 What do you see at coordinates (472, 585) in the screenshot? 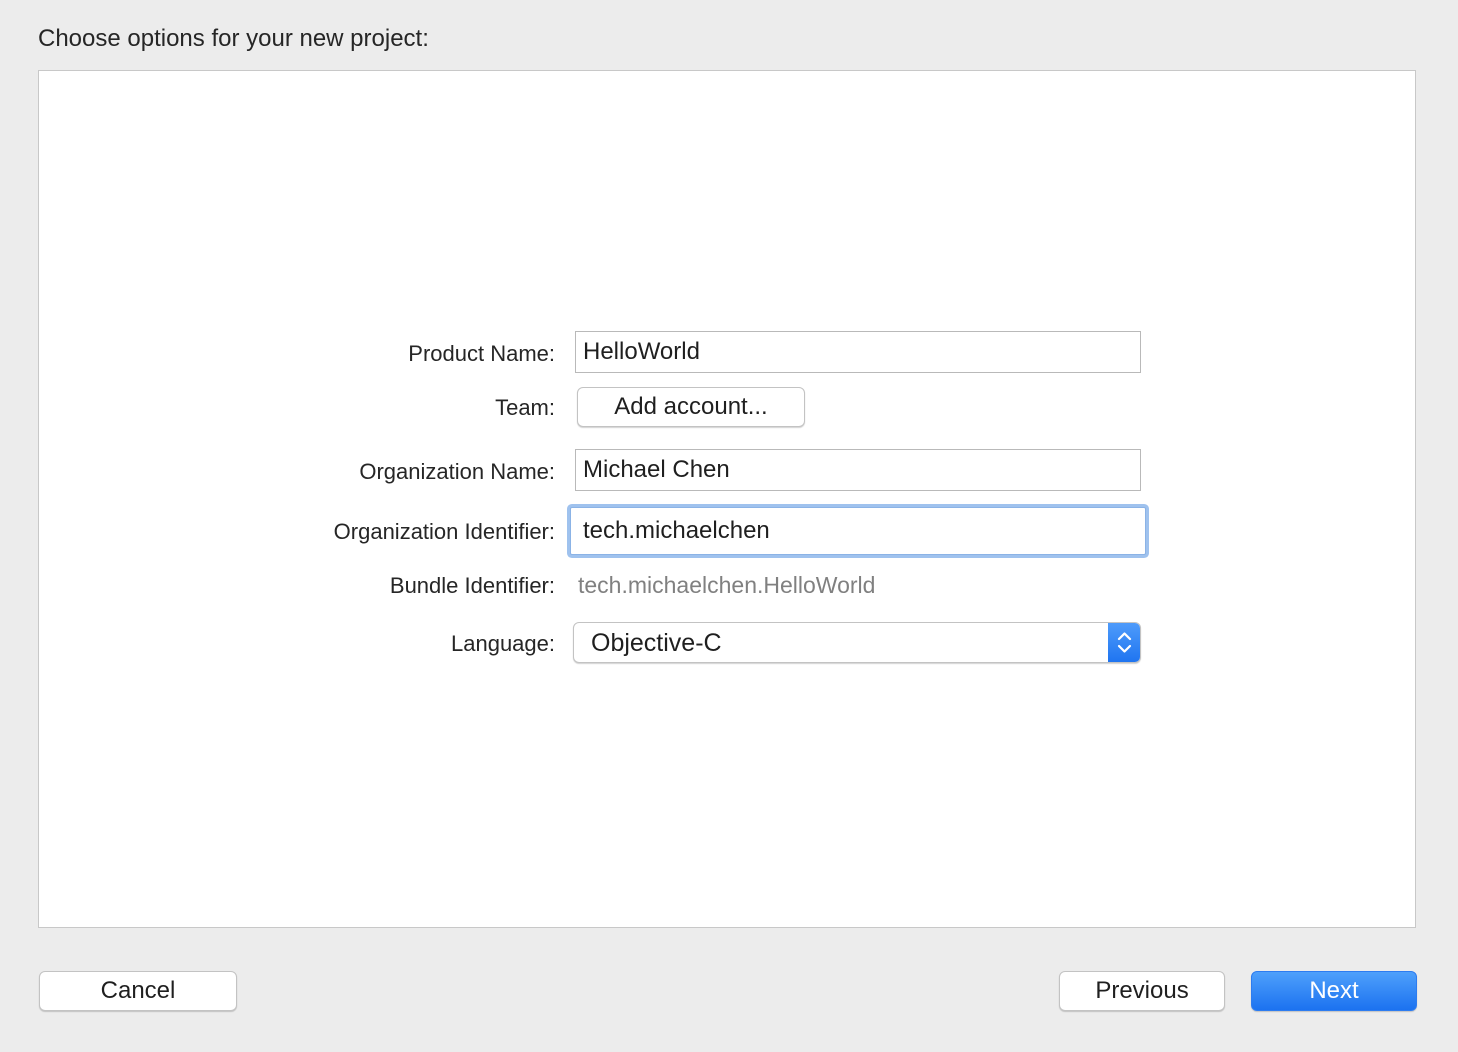
I see `bundle-identifier-label: Bundle Identifier:` at bounding box center [472, 585].